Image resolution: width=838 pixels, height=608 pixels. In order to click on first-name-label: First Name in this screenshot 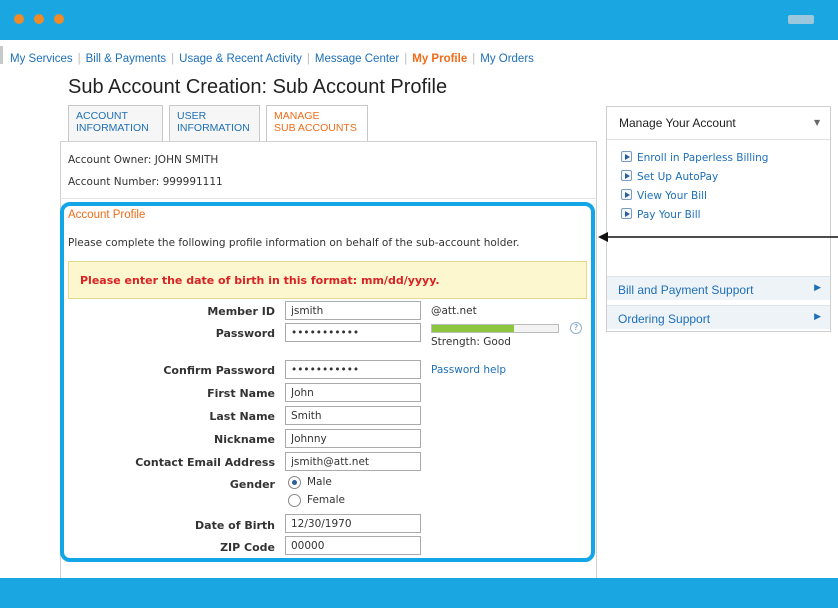, I will do `click(241, 393)`.